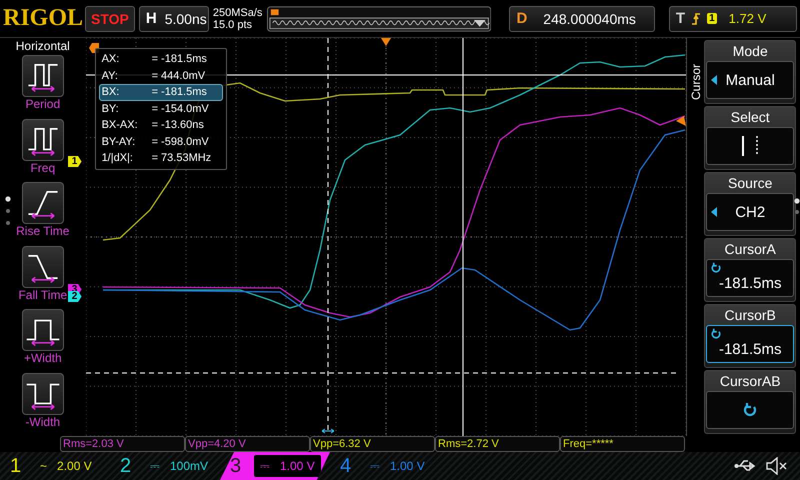  What do you see at coordinates (189, 466) in the screenshot?
I see `channel-scale: 100mV` at bounding box center [189, 466].